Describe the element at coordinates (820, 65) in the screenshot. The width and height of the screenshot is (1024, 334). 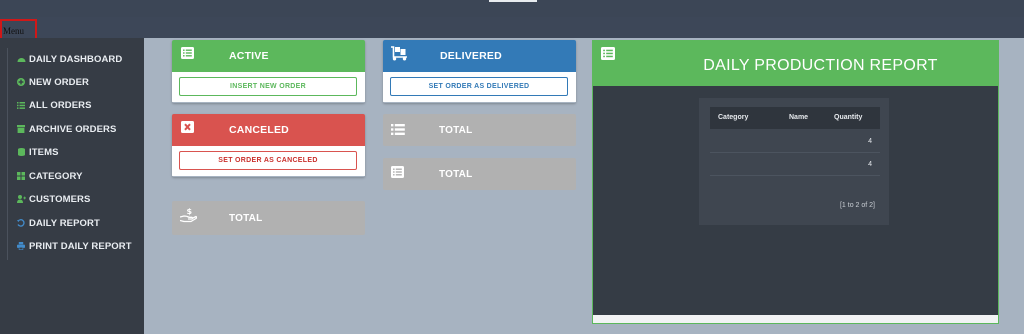
I see `report-title: DAILY PRODUCTION REPORT` at that location.